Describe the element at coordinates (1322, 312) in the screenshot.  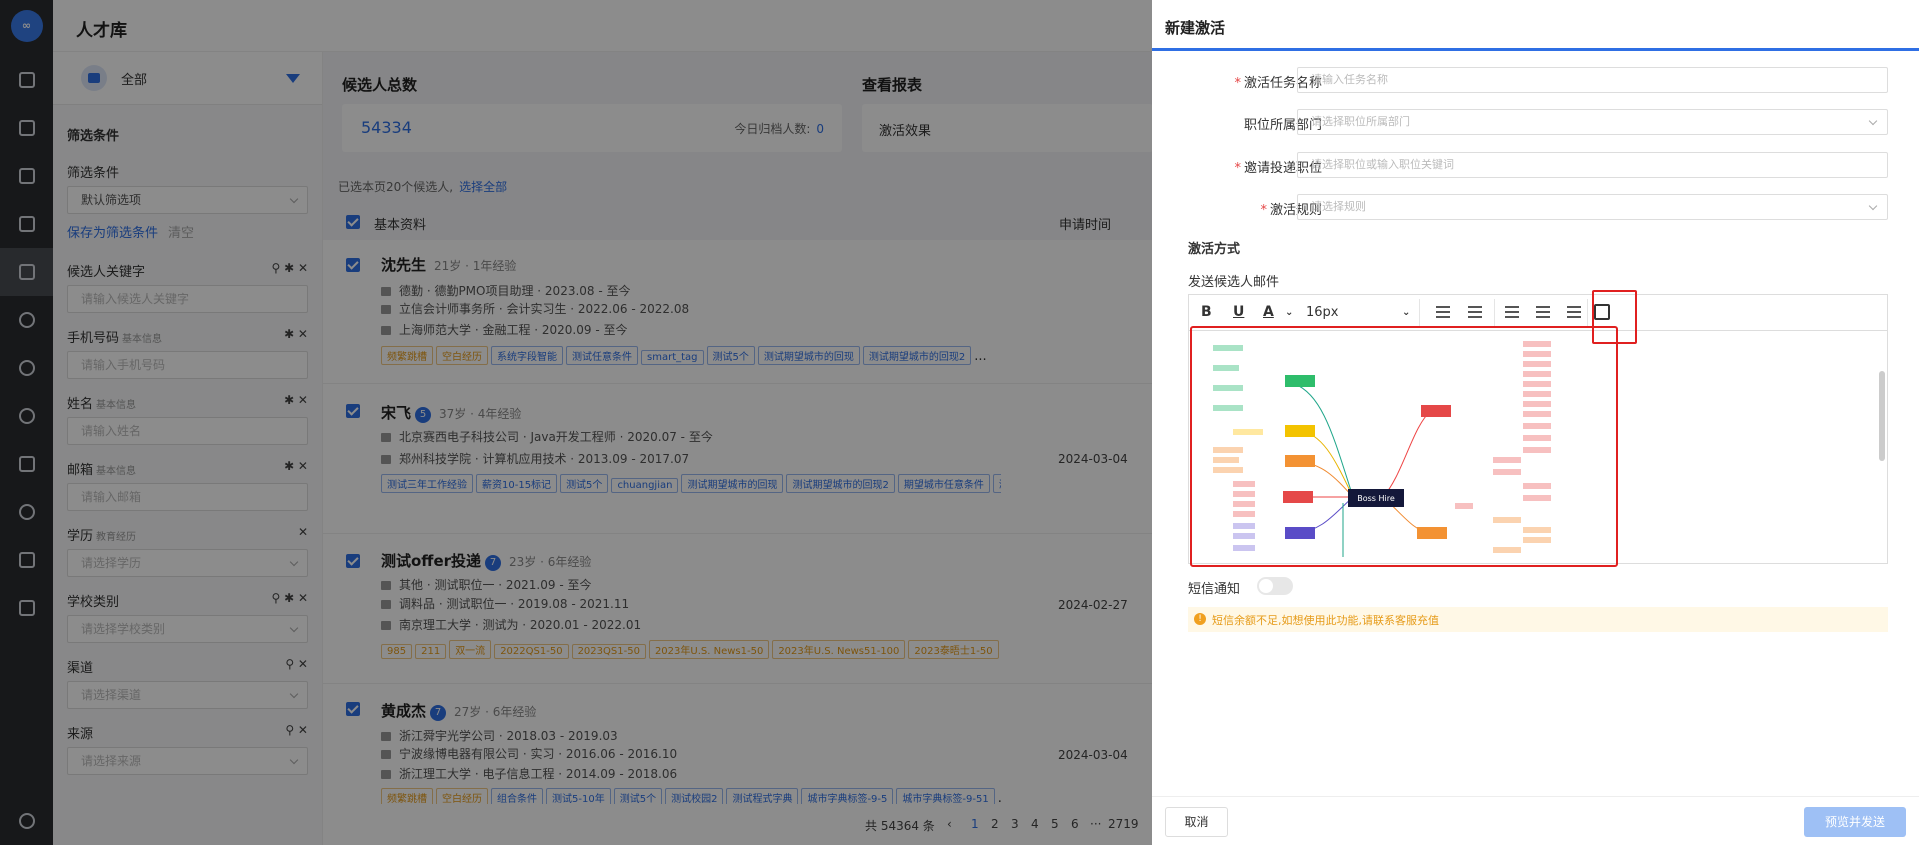
I see `font-size-select: 16px` at that location.